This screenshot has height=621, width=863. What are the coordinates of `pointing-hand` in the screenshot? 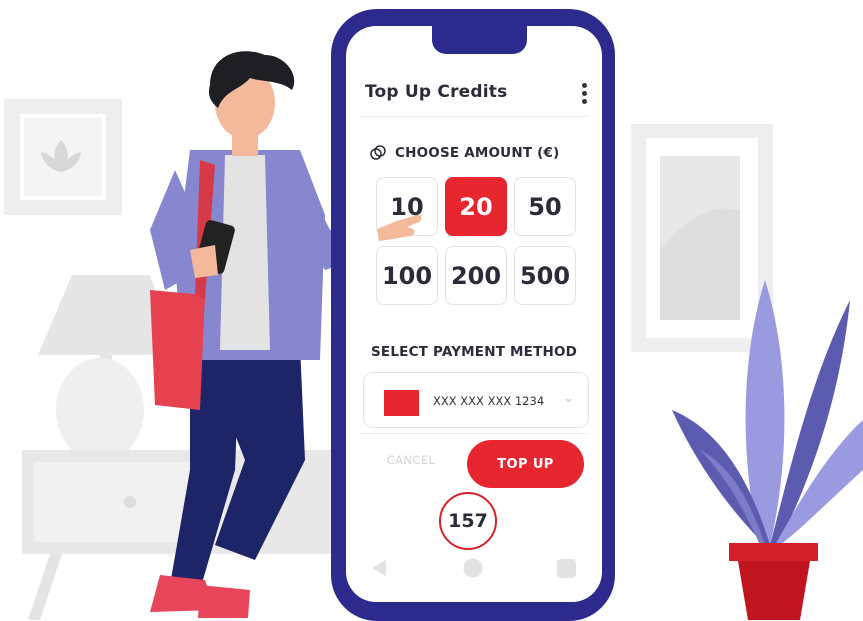 It's located at (399, 227).